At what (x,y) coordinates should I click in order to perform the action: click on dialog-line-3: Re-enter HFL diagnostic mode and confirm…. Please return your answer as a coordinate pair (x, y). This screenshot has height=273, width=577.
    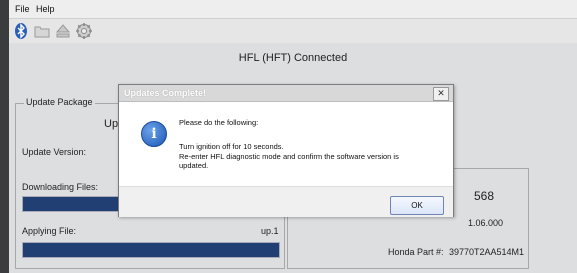
    Looking at the image, I should click on (289, 156).